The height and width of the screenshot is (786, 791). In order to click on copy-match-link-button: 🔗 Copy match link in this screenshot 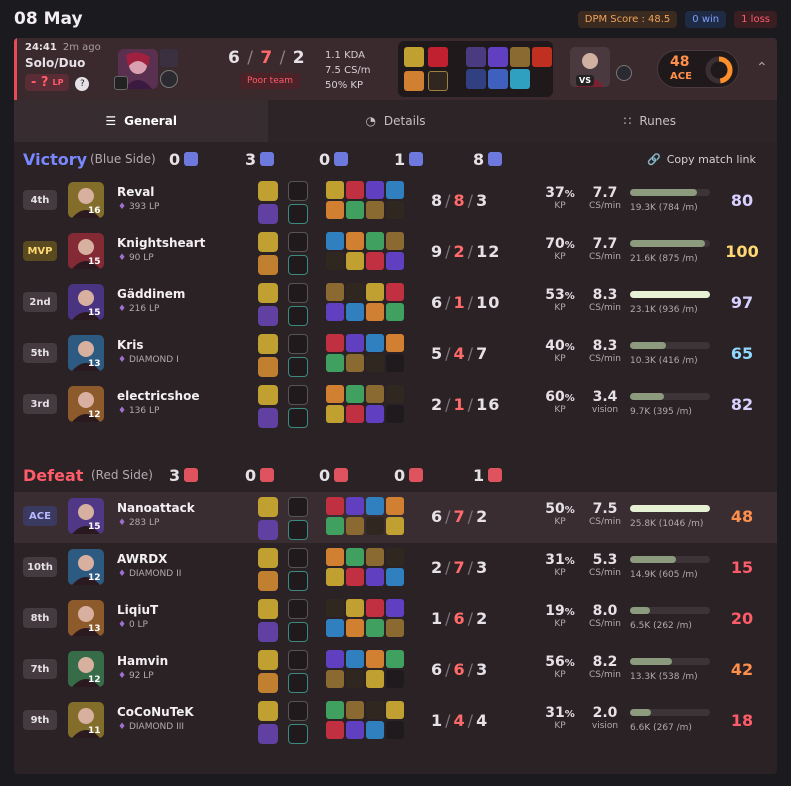, I will do `click(701, 159)`.